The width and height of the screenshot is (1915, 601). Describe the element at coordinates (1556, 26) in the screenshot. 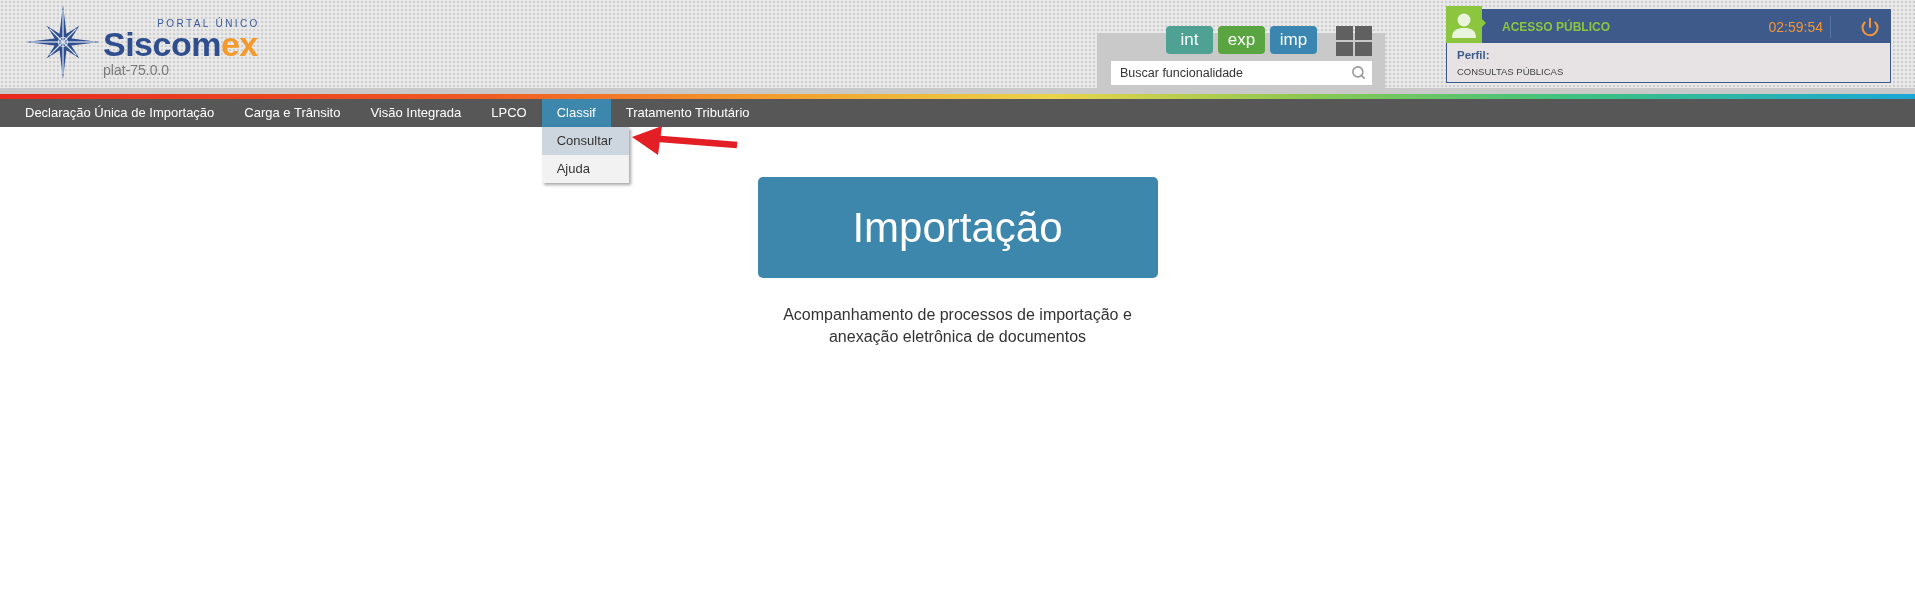

I see `access-title: ACESSO PÚBLICO` at that location.